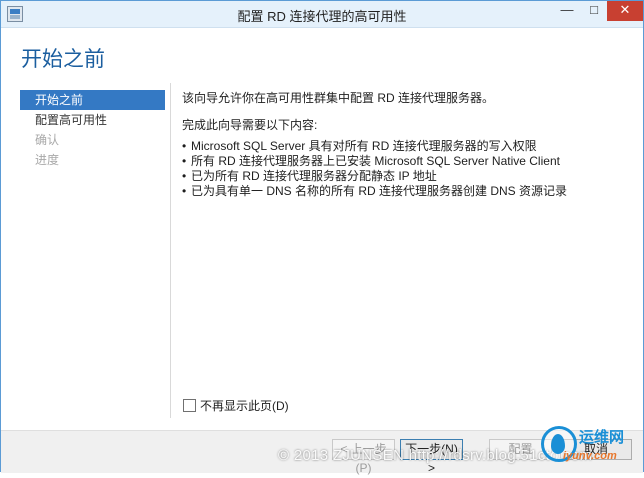  I want to click on skip-page-checkbox, so click(189, 405).